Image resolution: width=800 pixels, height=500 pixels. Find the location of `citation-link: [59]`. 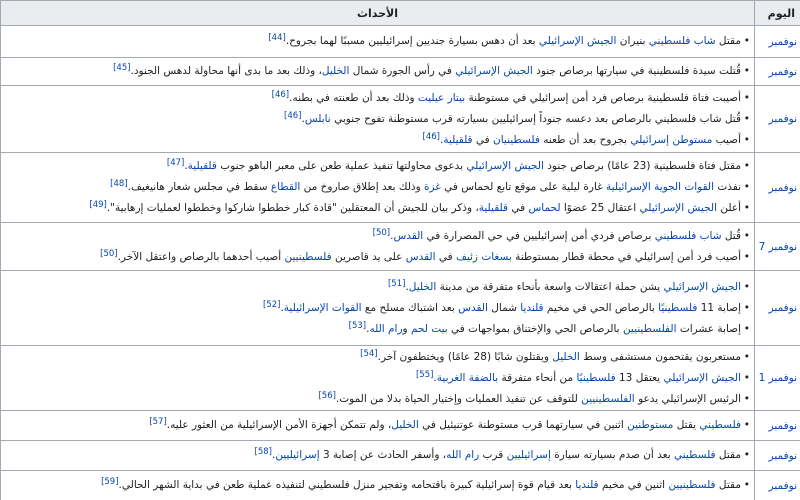

citation-link: [59] is located at coordinates (109, 482).